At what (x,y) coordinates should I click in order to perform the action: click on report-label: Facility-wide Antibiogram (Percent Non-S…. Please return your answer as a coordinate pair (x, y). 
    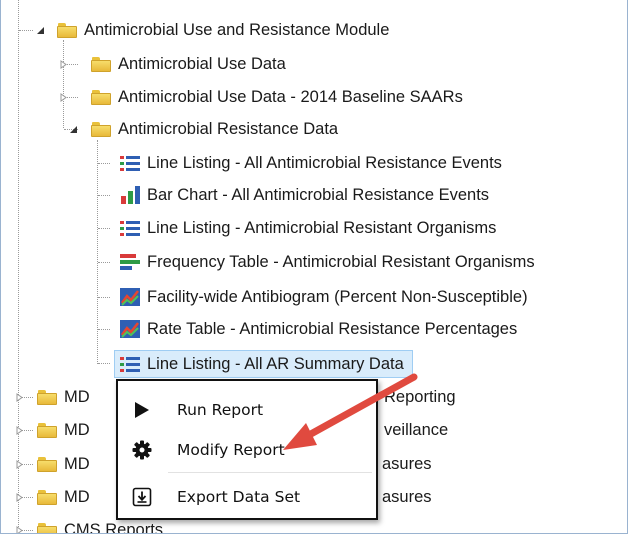
    Looking at the image, I should click on (337, 296).